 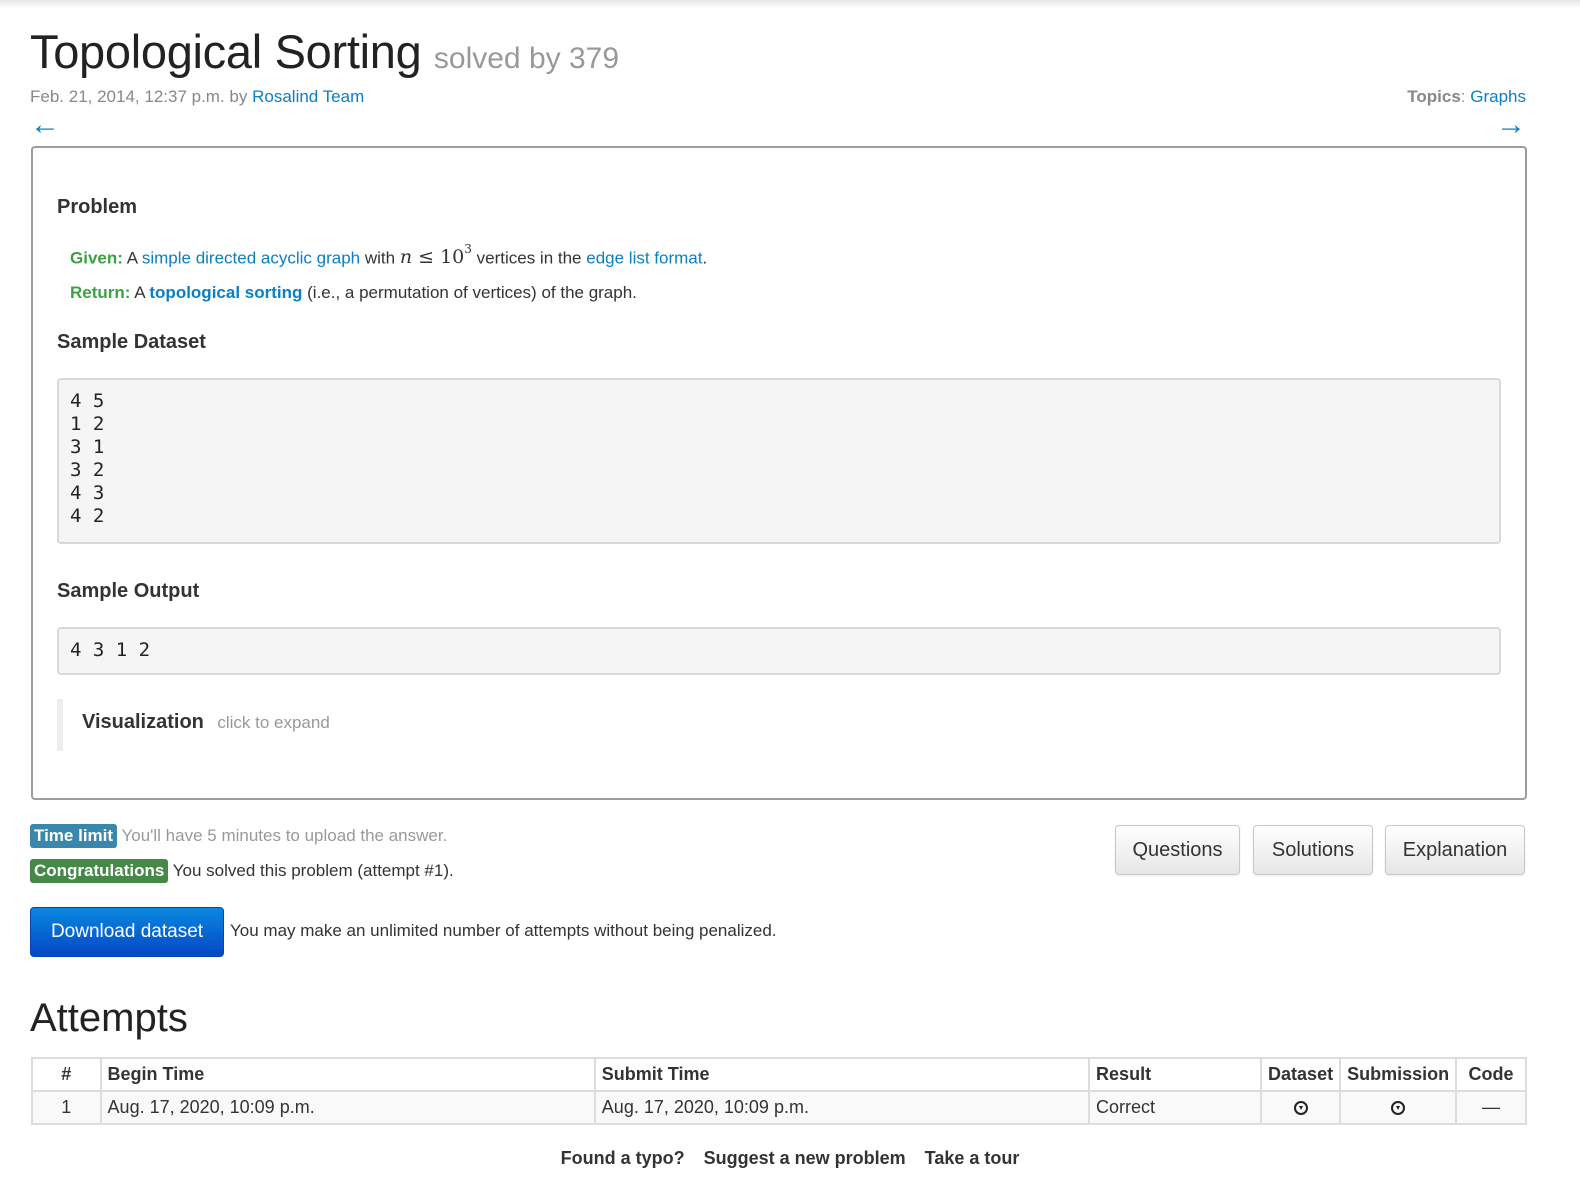 I want to click on download-submission-icon, so click(x=1398, y=1108).